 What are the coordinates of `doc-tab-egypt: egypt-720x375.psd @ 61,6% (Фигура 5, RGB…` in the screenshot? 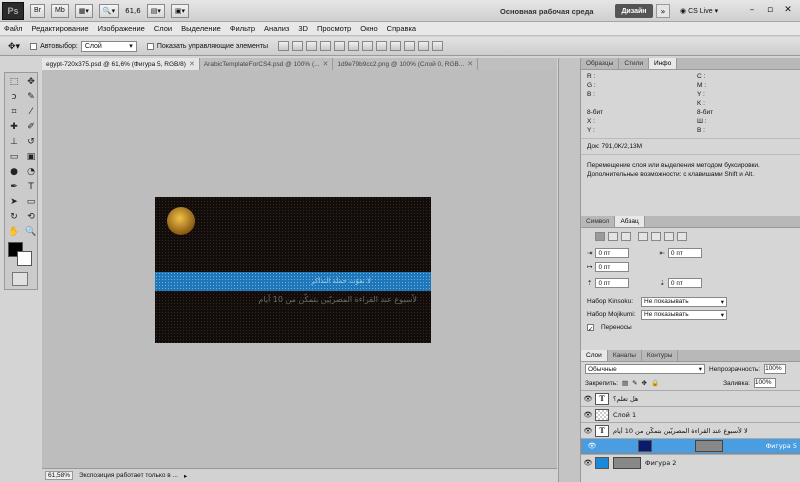 It's located at (121, 64).